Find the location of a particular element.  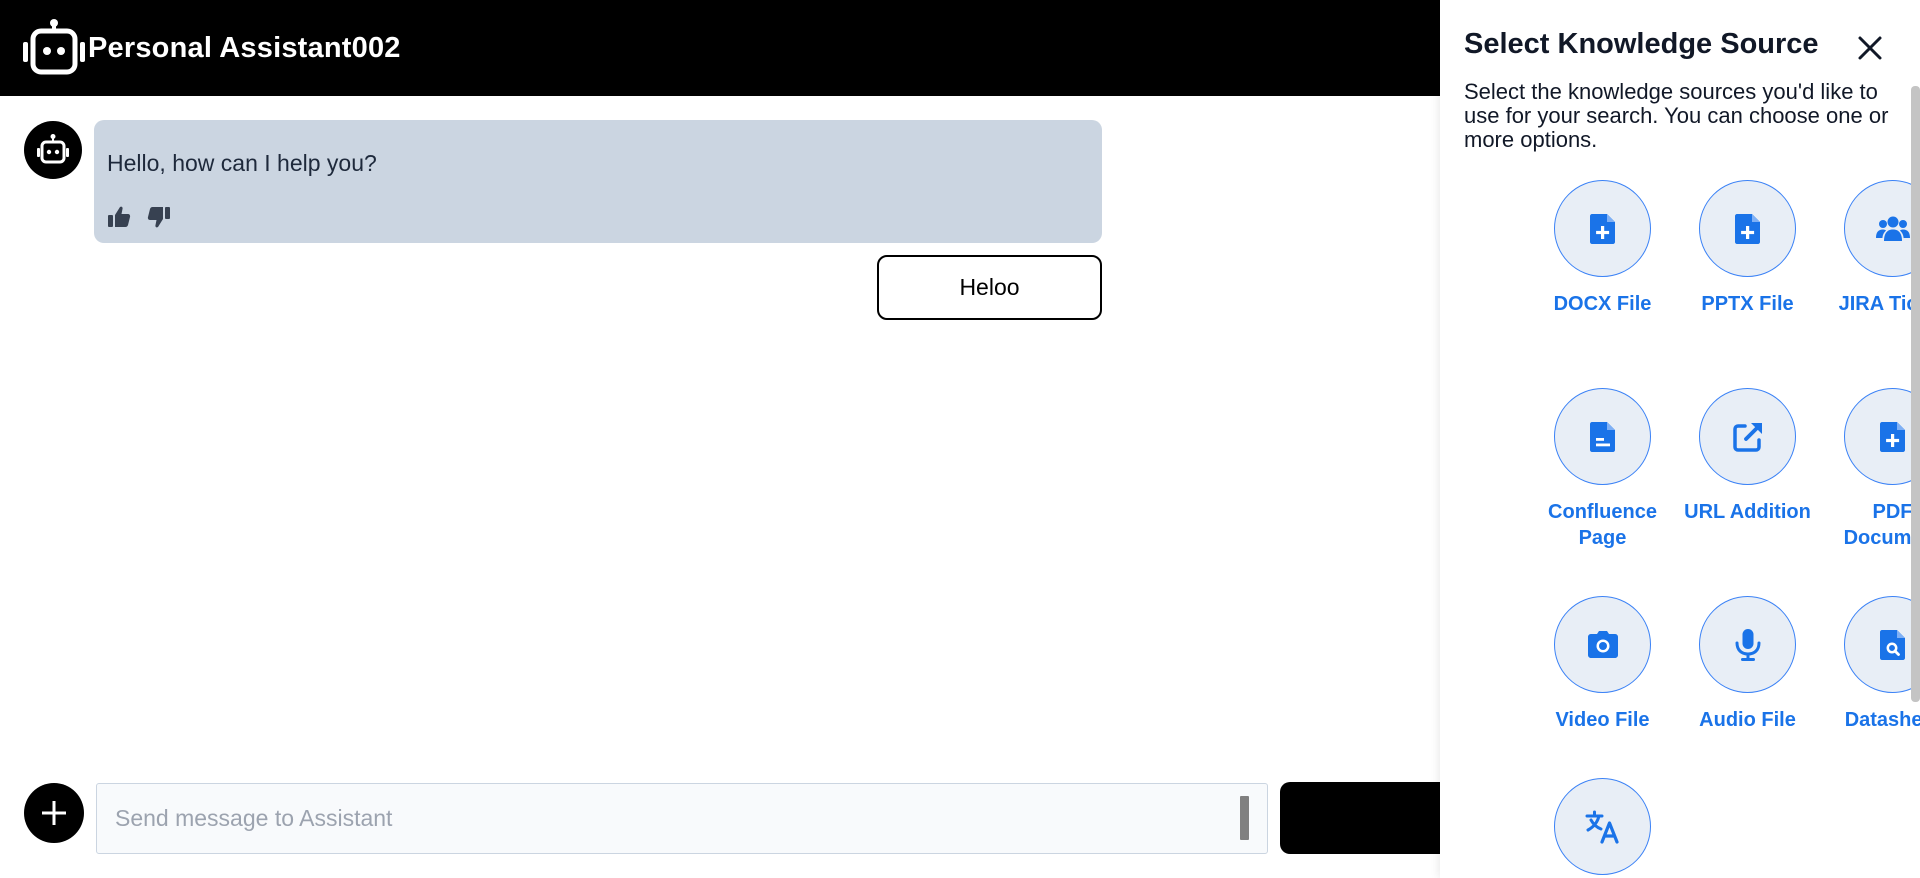

external-link-icon is located at coordinates (1747, 437).